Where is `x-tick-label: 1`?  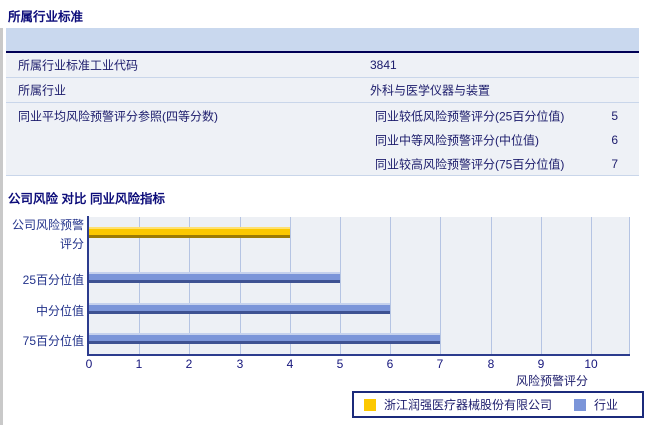 x-tick-label: 1 is located at coordinates (139, 364).